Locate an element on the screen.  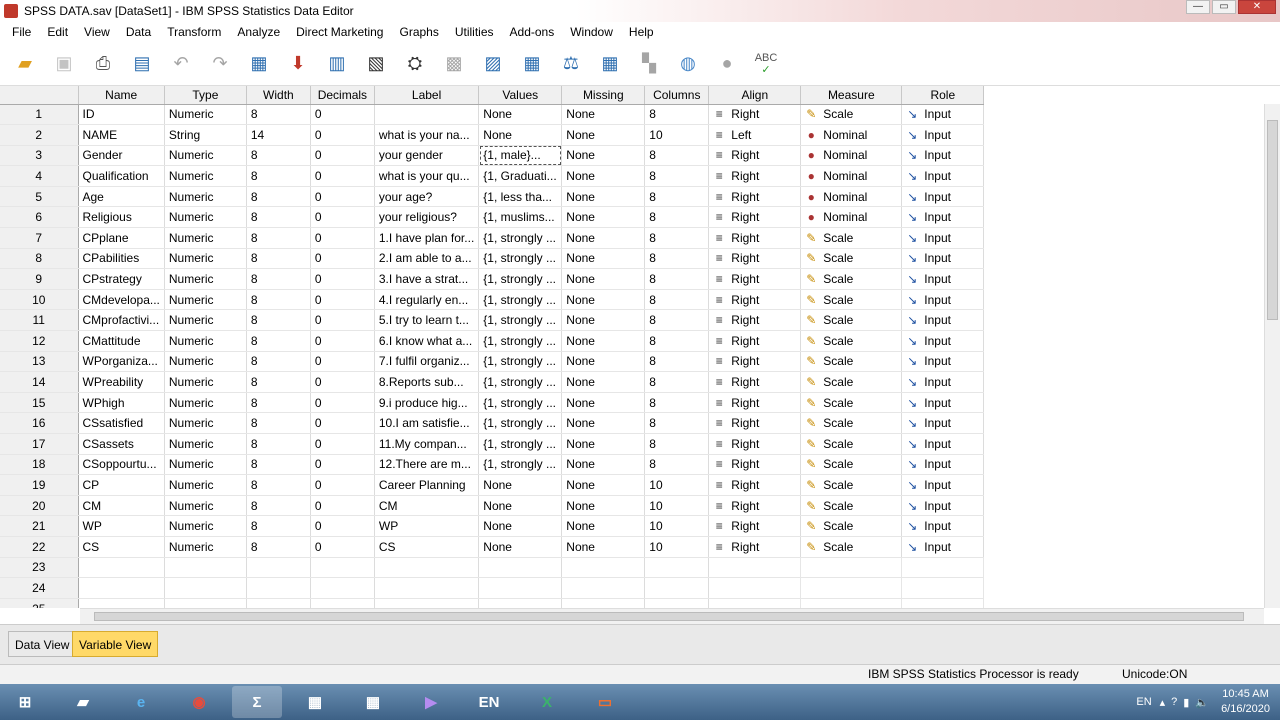
insert-cases-icon: ▩ is located at coordinates (454, 64).